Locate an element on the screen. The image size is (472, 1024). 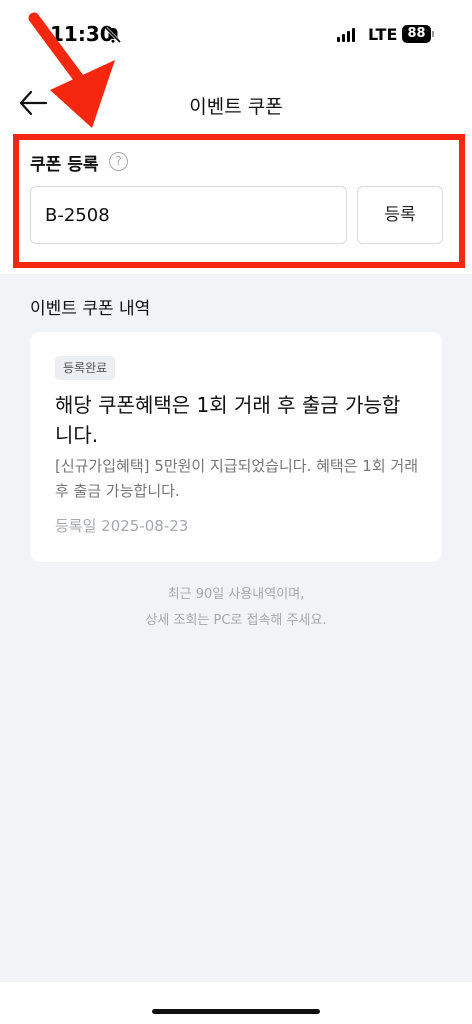
network-type: LTE is located at coordinates (383, 34).